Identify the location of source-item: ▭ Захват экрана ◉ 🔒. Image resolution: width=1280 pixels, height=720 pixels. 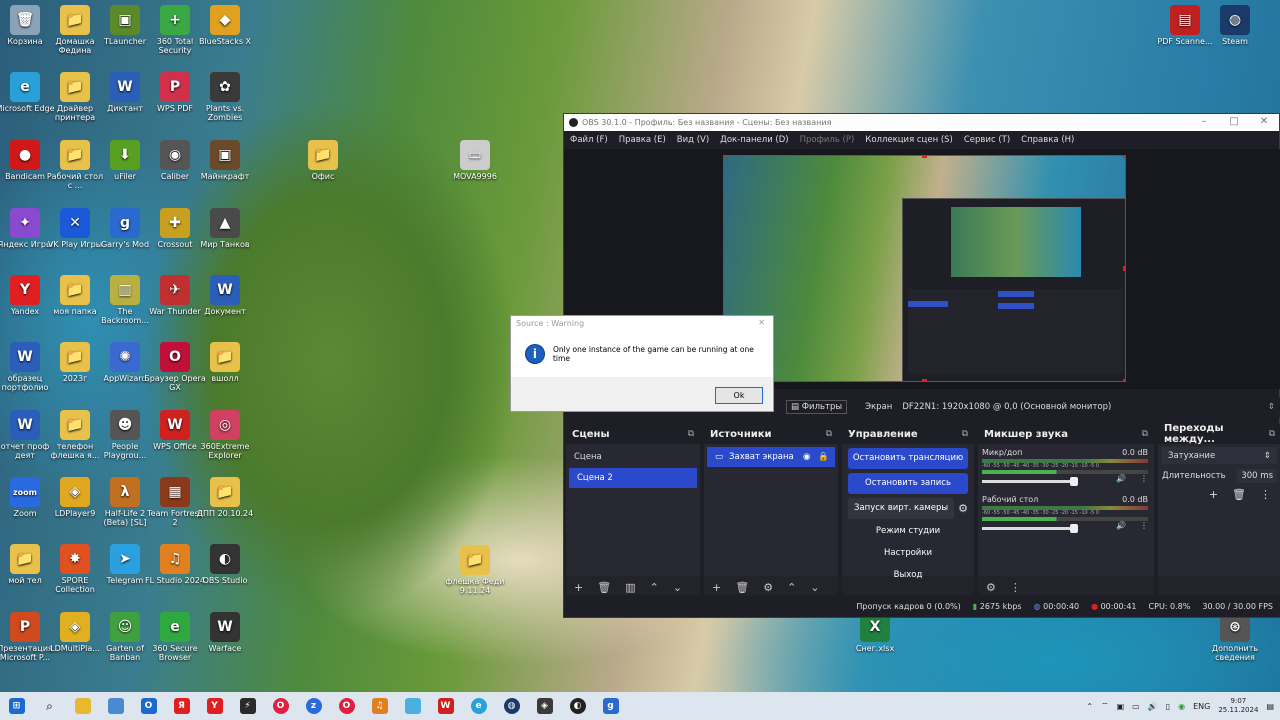
(771, 457).